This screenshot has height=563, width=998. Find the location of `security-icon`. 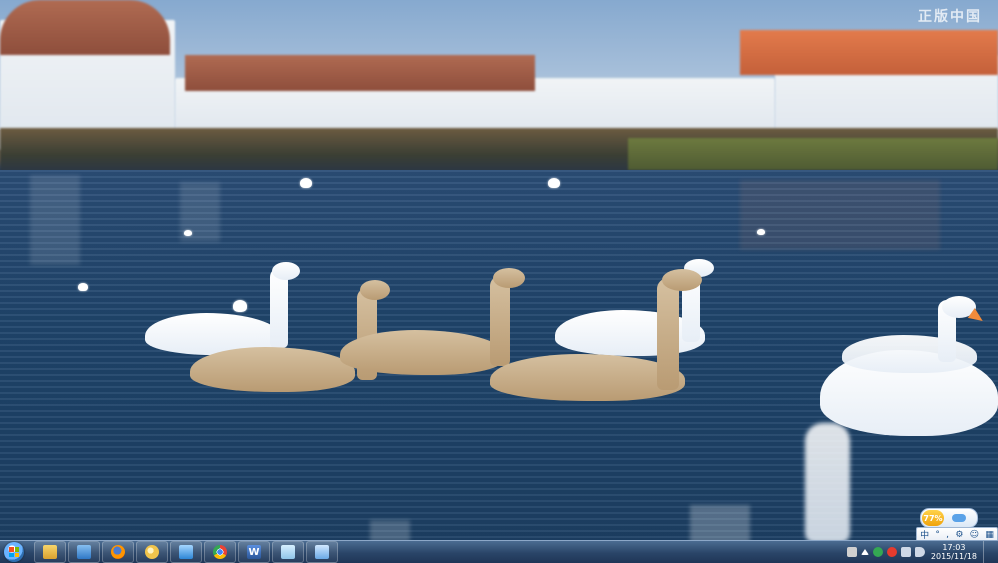

security-icon is located at coordinates (877, 552).